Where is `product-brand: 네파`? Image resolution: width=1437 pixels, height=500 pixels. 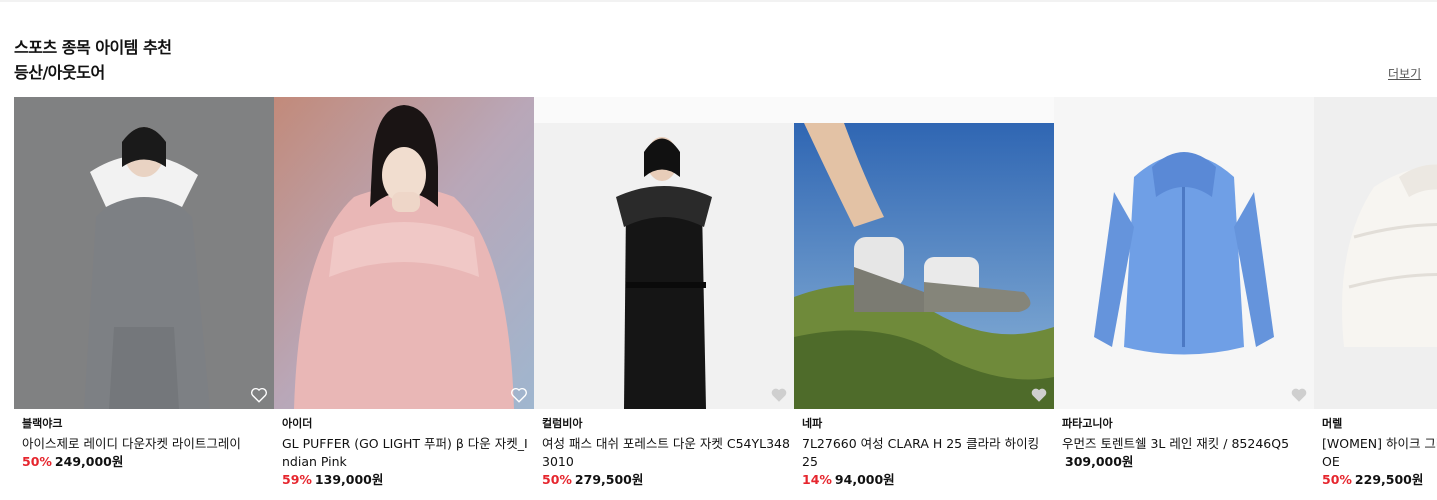 product-brand: 네파 is located at coordinates (812, 423).